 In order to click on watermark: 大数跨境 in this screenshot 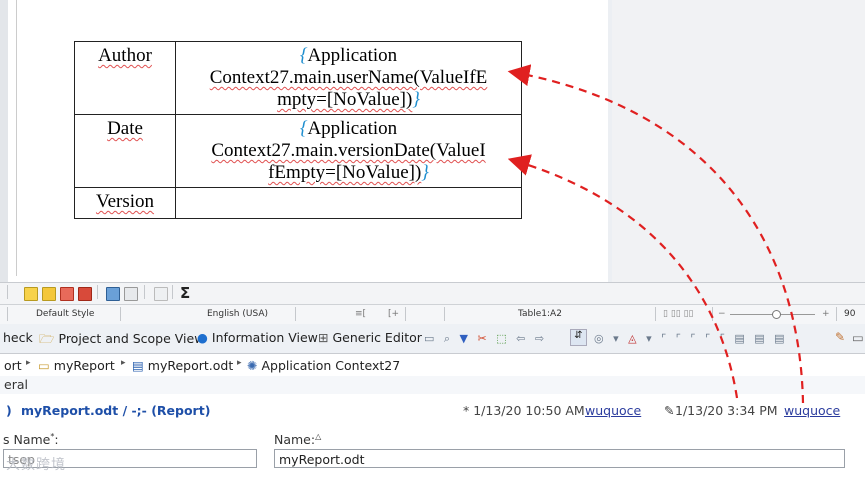, I will do `click(36, 465)`.